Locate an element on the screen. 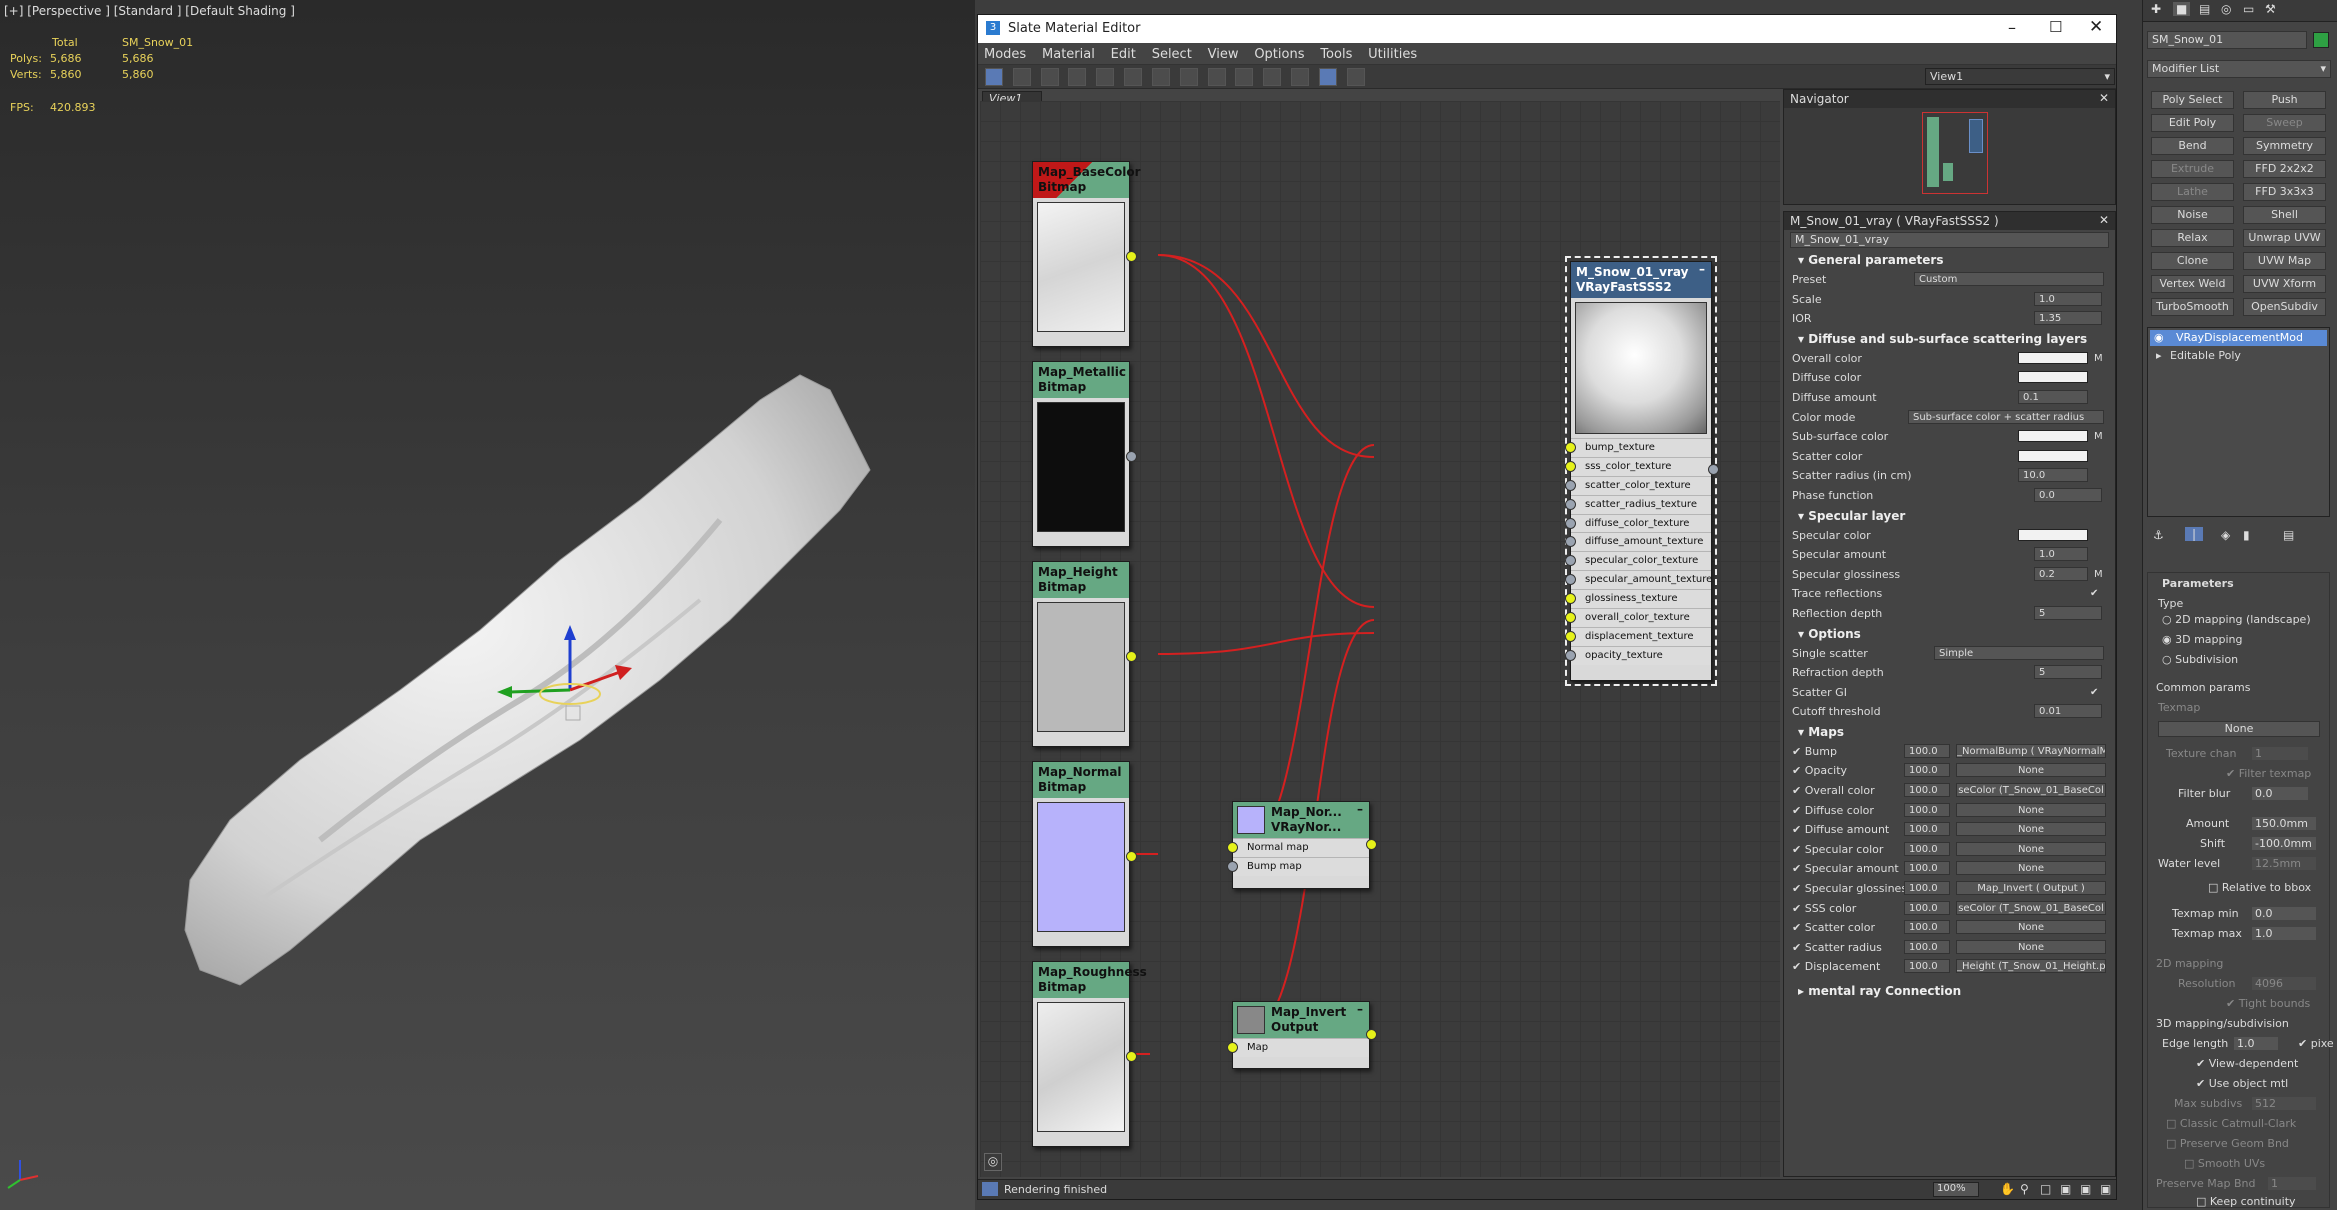 The height and width of the screenshot is (1210, 2337). parameter-editor-icon is located at coordinates (1300, 77).